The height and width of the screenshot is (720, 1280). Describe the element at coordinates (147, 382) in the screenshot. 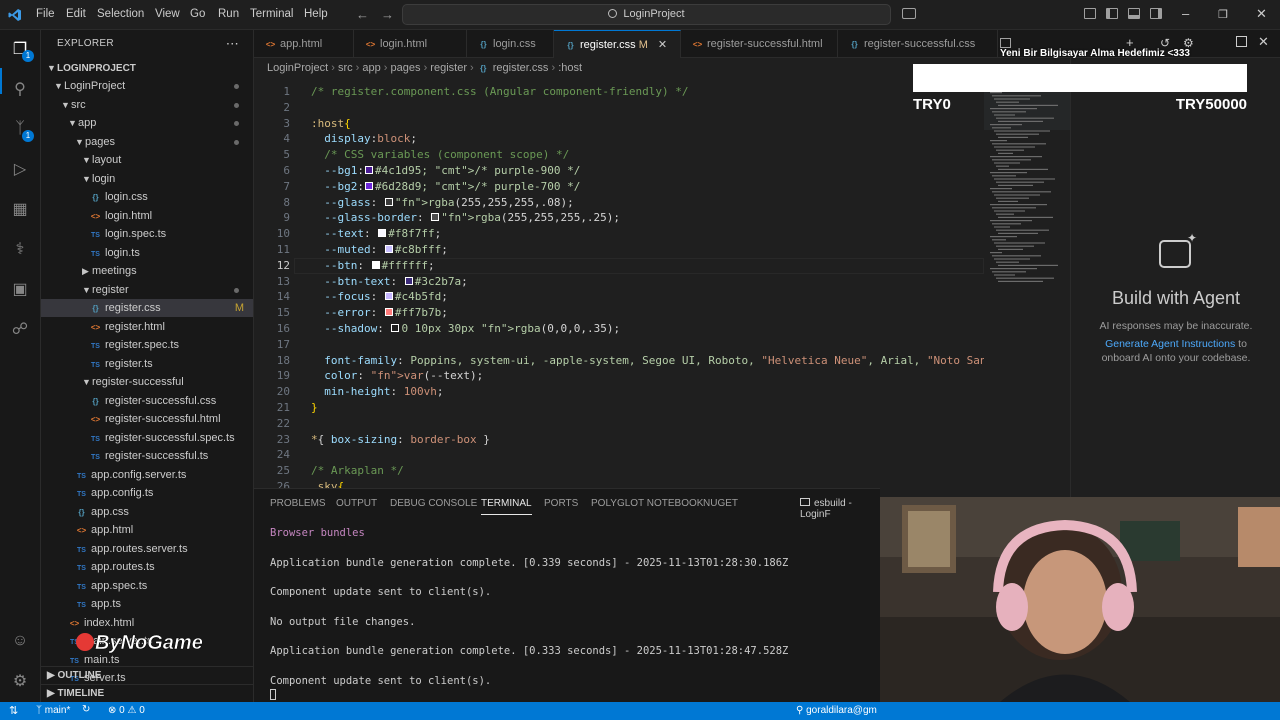

I see `tree-item: ▼register-successful` at that location.